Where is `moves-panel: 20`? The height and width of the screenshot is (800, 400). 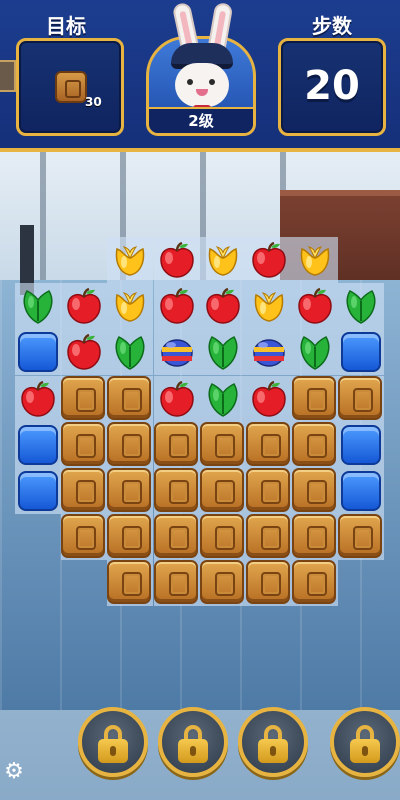 moves-panel: 20 is located at coordinates (332, 87).